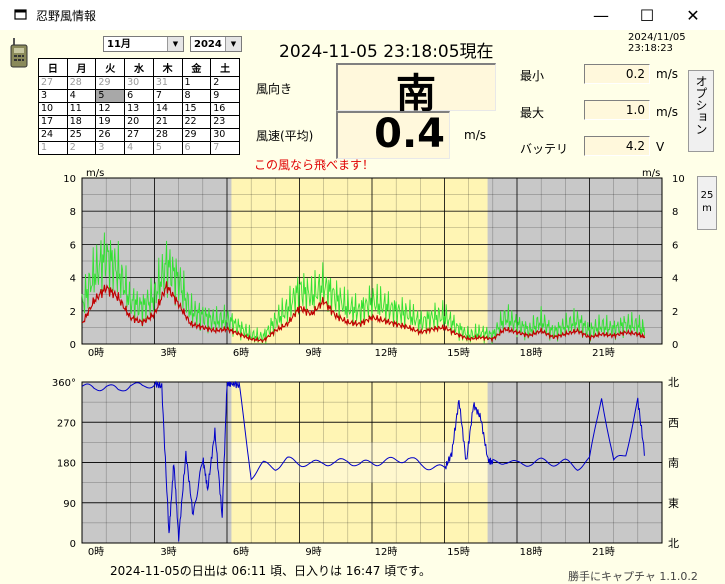 Image resolution: width=725 pixels, height=584 pixels. Describe the element at coordinates (66, 423) in the screenshot. I see `y-tick-label: 270` at that location.